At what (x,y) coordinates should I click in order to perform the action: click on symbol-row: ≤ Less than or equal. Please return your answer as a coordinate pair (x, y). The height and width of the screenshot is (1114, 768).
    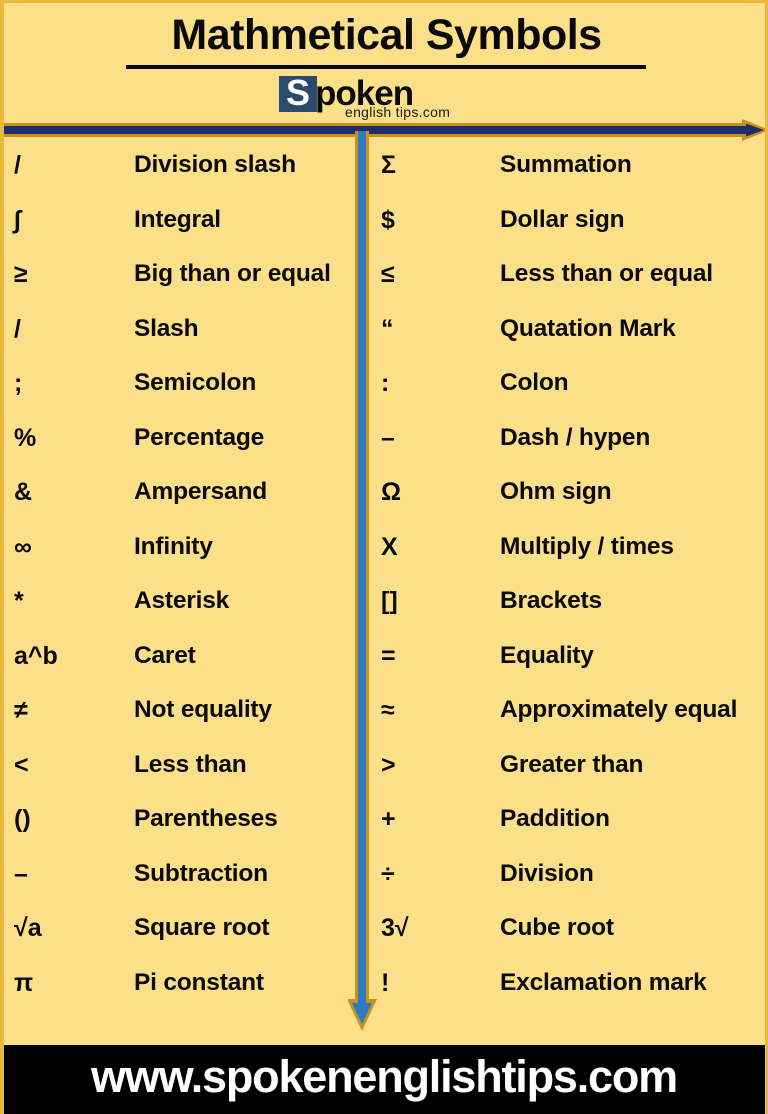
    Looking at the image, I should click on (570, 284).